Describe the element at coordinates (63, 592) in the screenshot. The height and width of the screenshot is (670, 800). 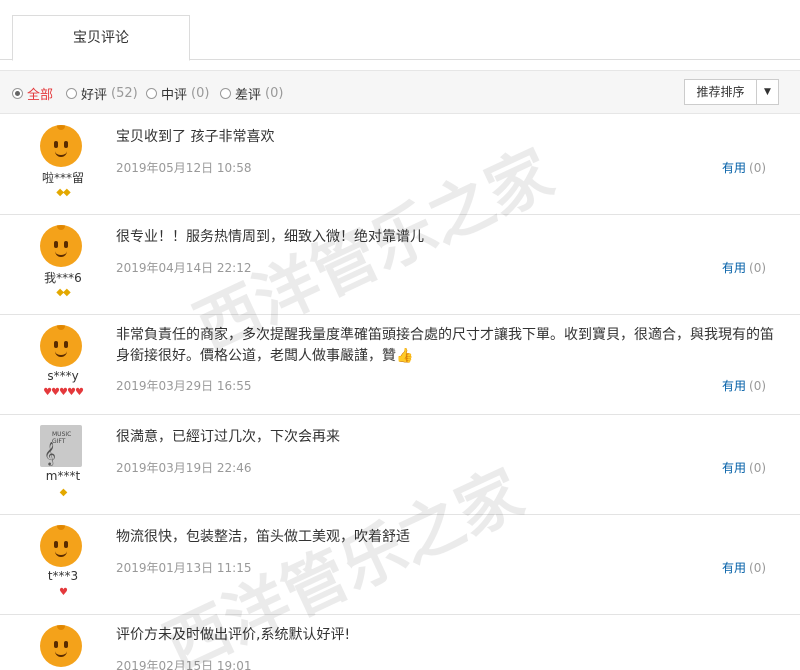
I see `level-badge-icon: ♥` at that location.